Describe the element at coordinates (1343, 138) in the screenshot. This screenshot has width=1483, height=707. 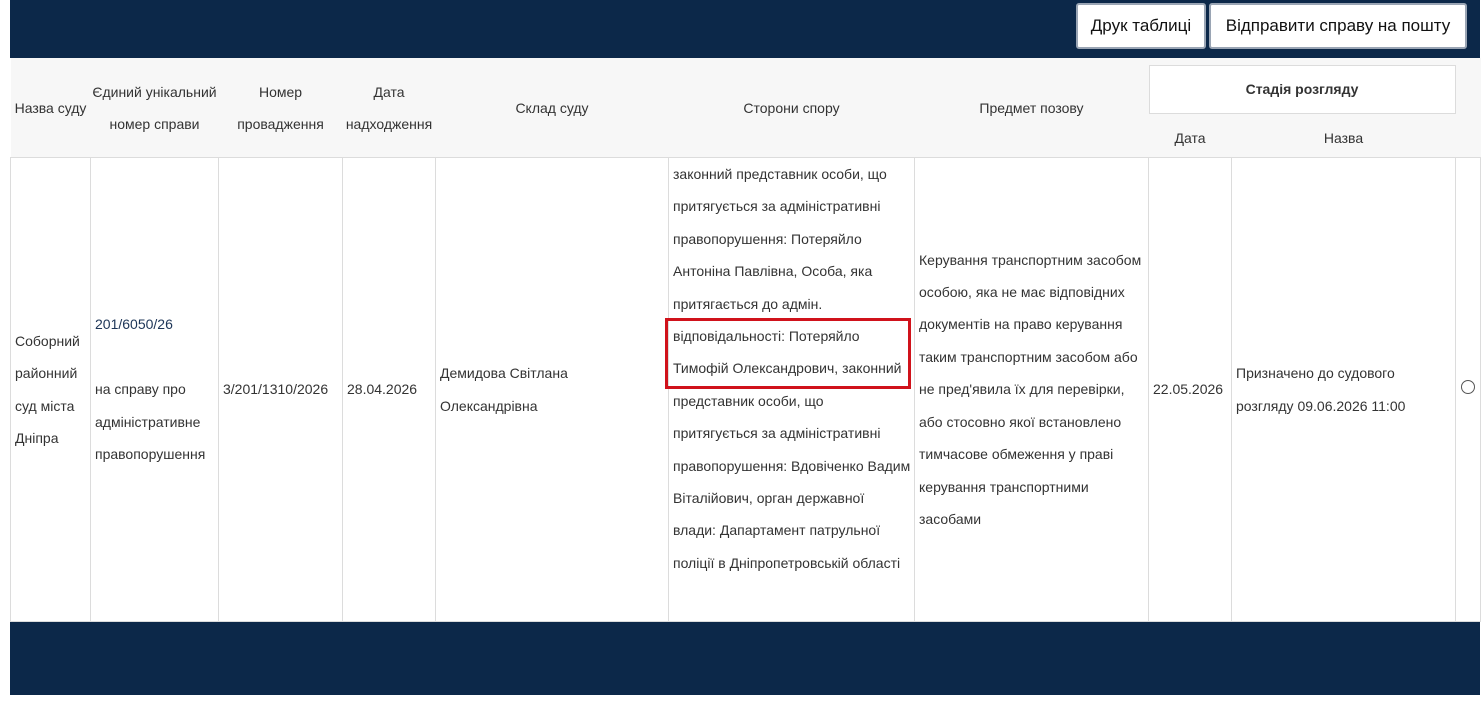
I see `header-stage-name: Назва` at that location.